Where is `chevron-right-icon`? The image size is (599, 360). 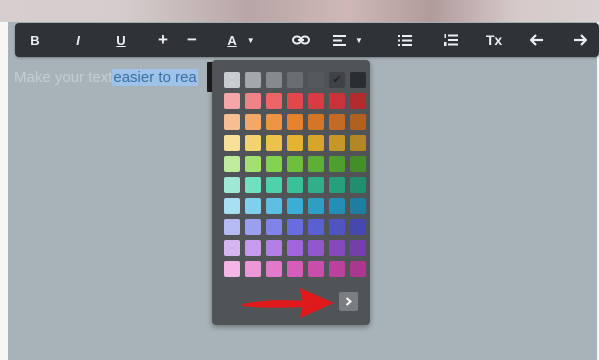
chevron-right-icon is located at coordinates (348, 301).